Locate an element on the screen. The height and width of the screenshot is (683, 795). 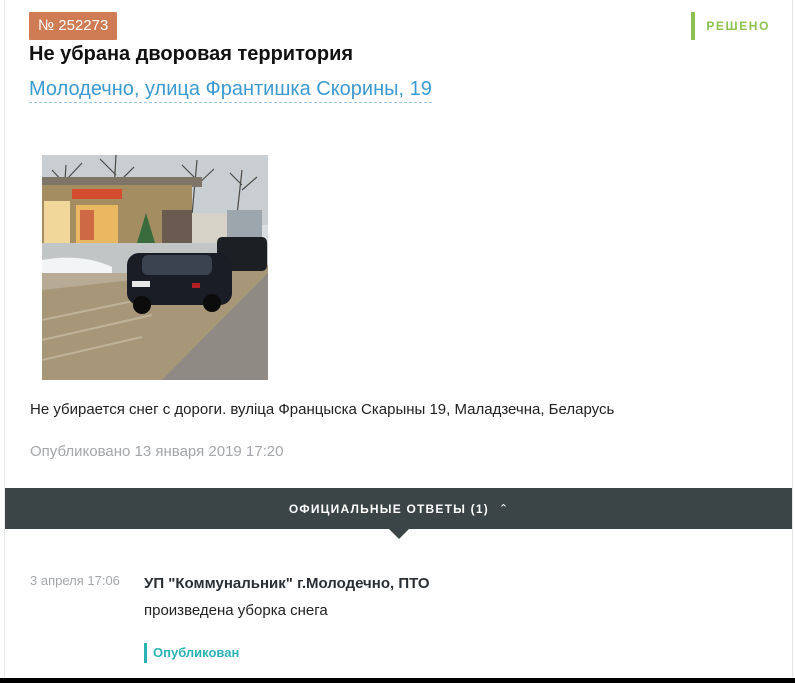
answer-text: произведена уборка снега is located at coordinates (236, 610).